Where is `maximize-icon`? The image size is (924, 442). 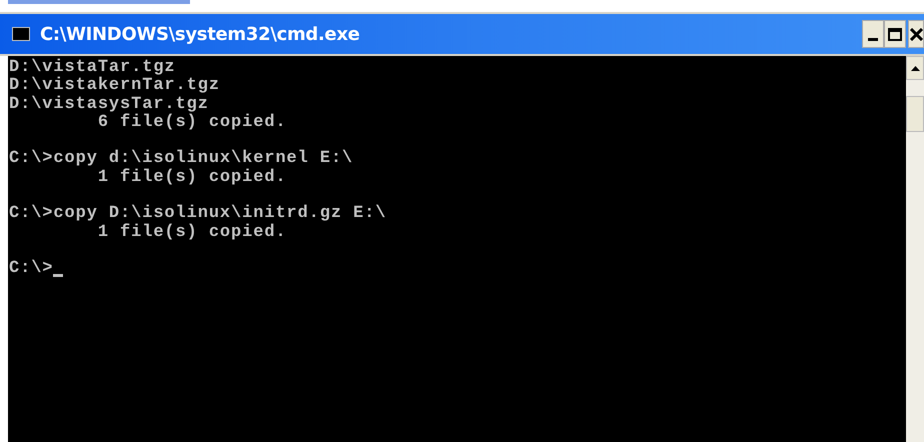 maximize-icon is located at coordinates (895, 34).